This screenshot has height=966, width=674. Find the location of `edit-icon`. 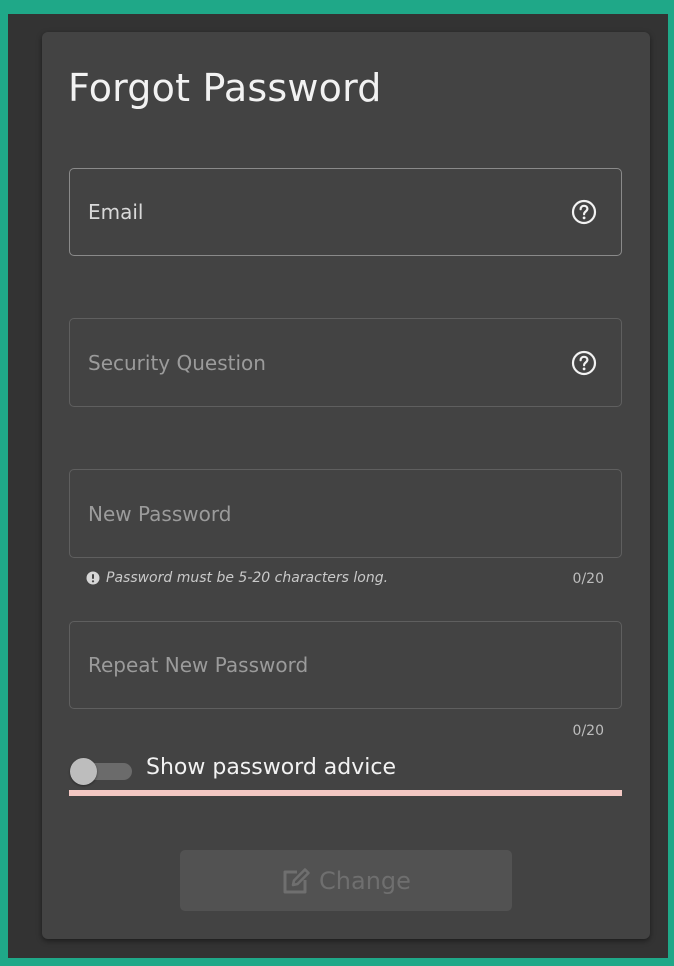

edit-icon is located at coordinates (296, 880).